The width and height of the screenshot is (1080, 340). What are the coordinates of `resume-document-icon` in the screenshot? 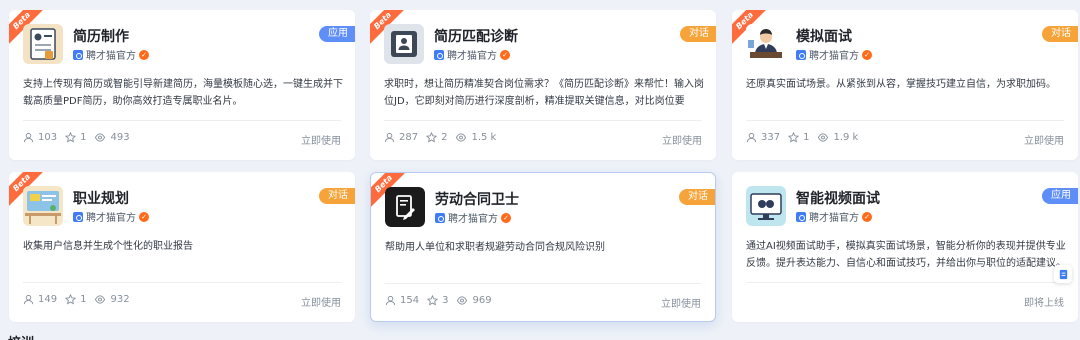 It's located at (43, 44).